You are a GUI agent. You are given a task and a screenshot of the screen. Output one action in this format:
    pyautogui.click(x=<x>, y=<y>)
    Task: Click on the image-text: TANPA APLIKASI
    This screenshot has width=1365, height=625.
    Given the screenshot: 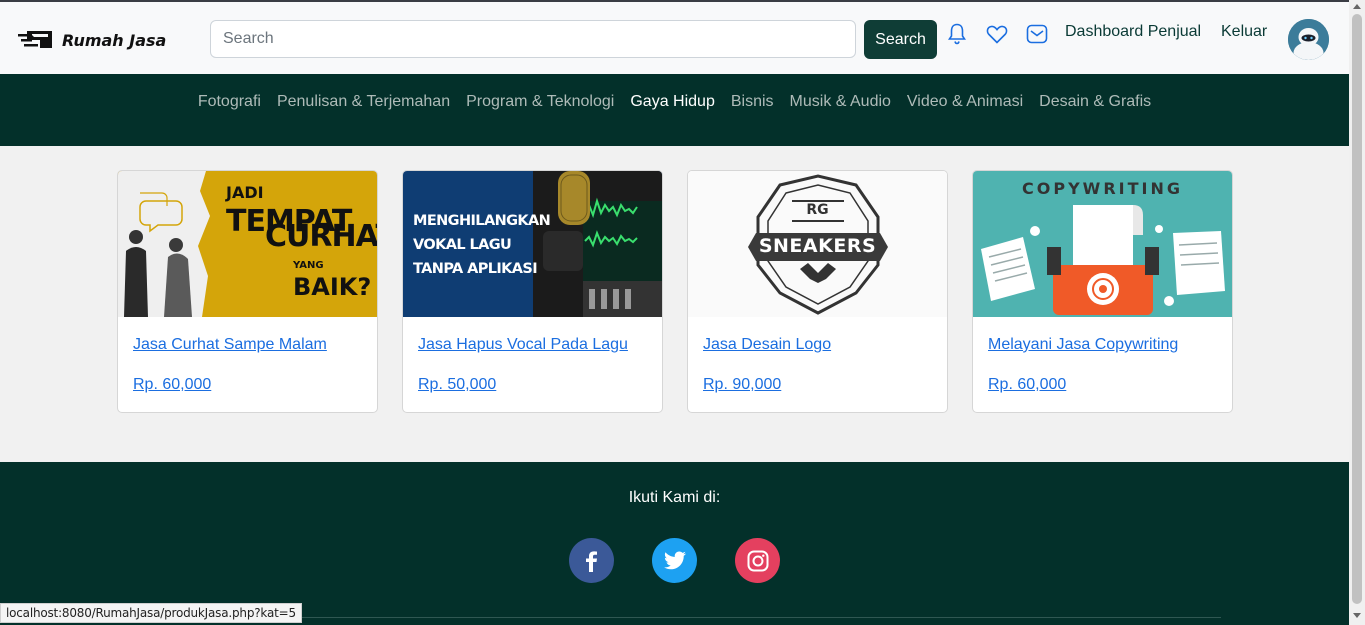 What is the action you would take?
    pyautogui.click(x=475, y=269)
    